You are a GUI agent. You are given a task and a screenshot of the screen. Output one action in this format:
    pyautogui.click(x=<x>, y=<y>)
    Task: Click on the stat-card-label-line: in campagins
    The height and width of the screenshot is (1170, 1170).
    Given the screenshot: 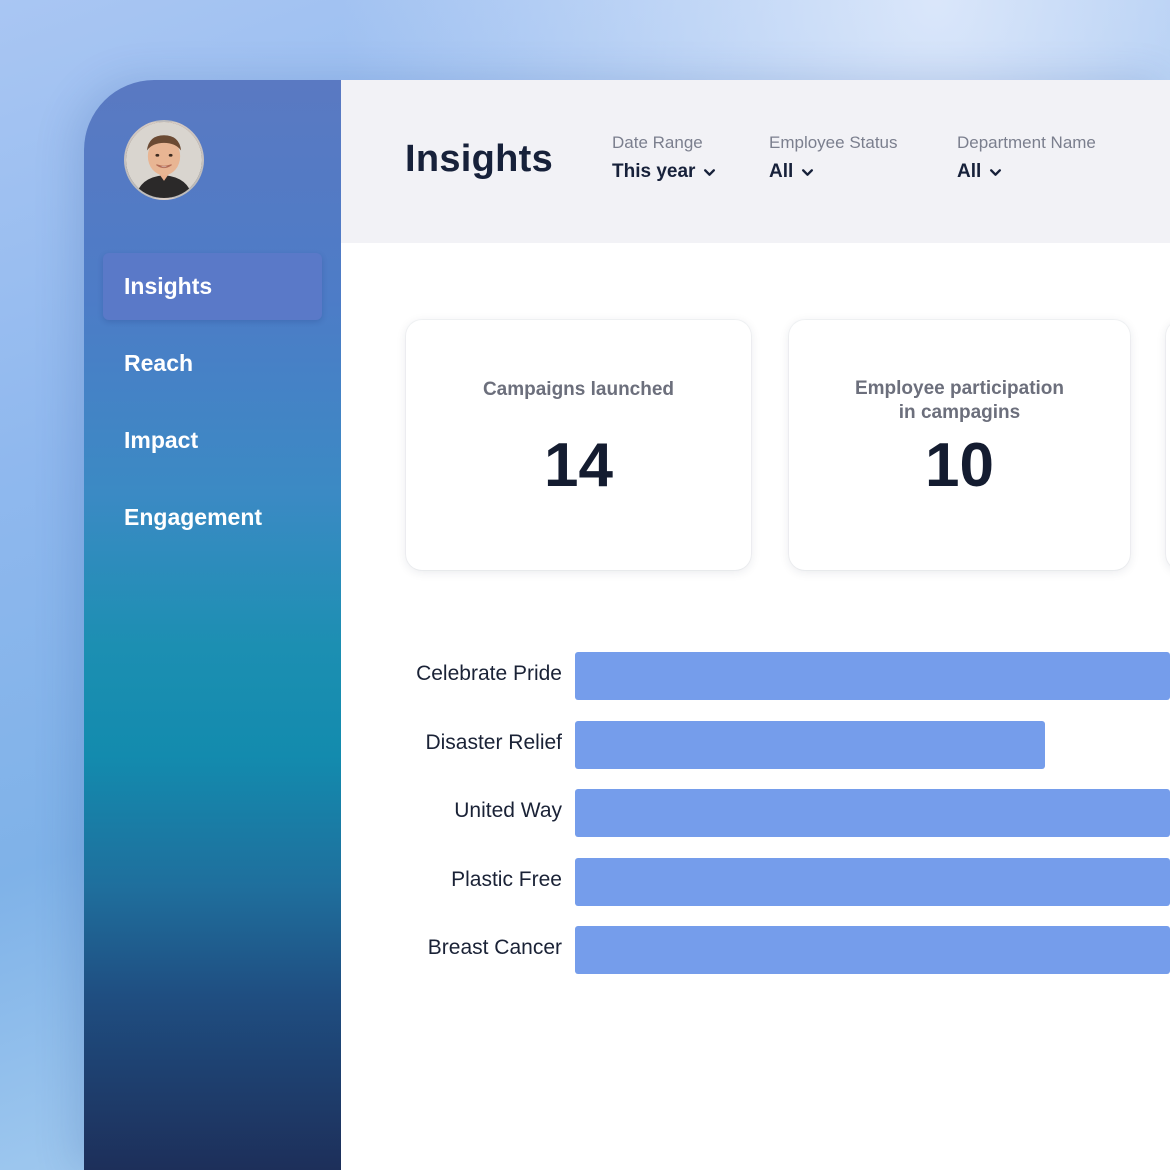 What is the action you would take?
    pyautogui.click(x=959, y=412)
    